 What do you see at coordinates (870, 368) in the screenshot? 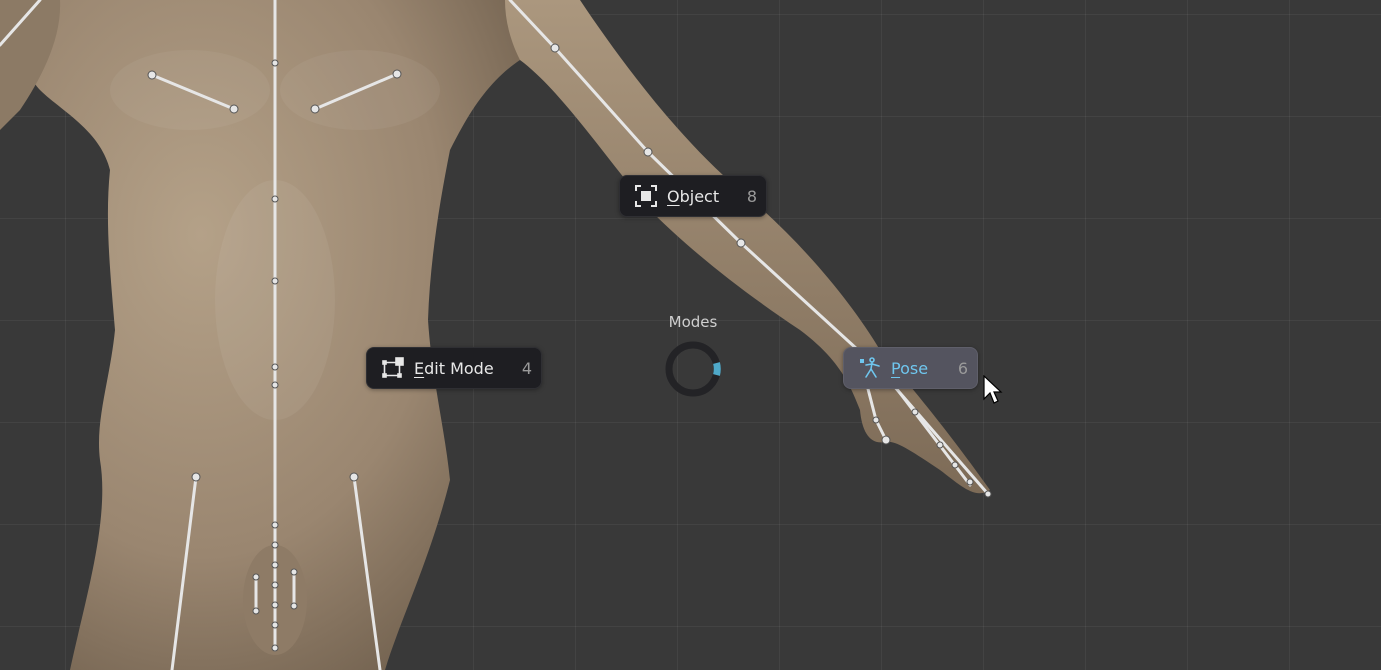
I see `pose-icon` at bounding box center [870, 368].